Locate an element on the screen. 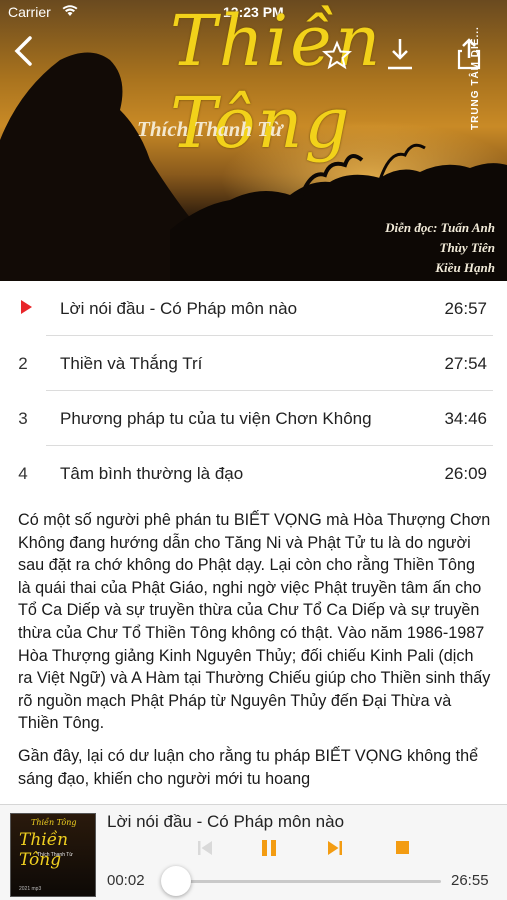 The width and height of the screenshot is (507, 900). wifi-icon is located at coordinates (70, 12).